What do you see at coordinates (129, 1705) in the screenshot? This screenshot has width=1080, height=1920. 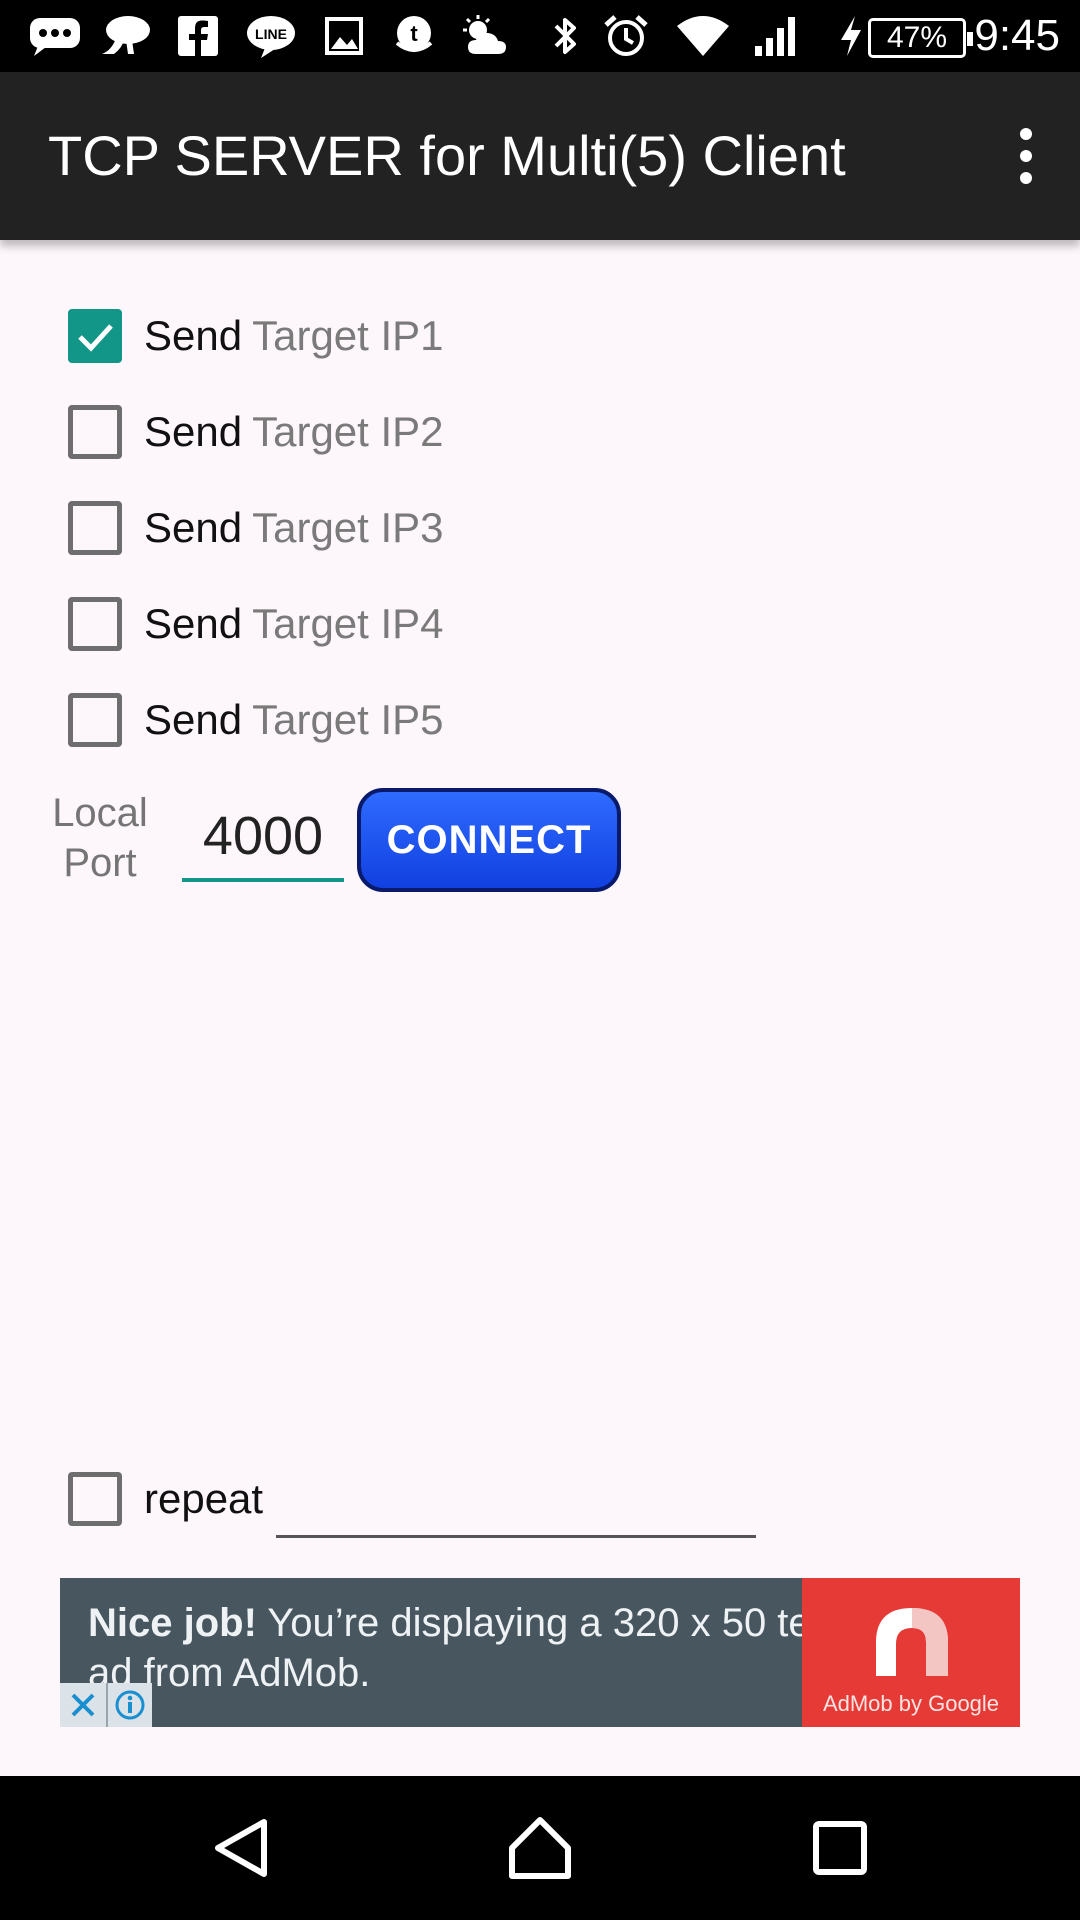 I see `ad-info-icon` at bounding box center [129, 1705].